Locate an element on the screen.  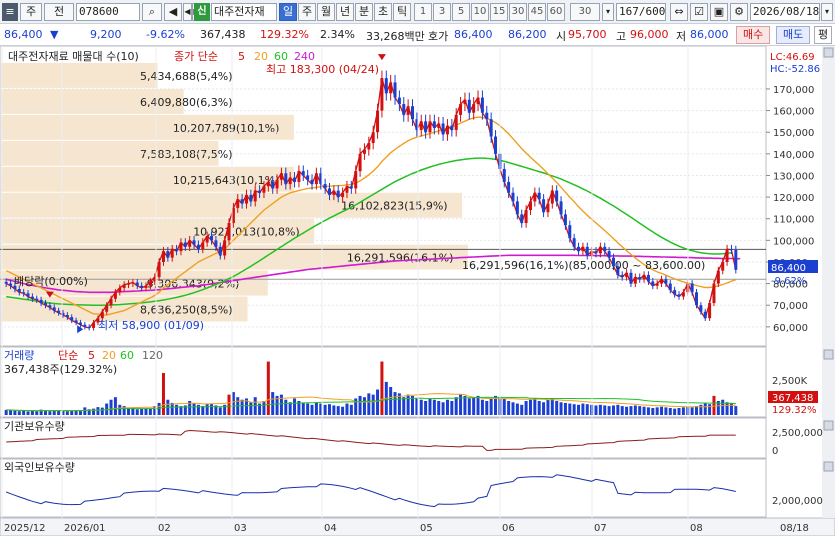
minute-tab-30: 30 is located at coordinates (518, 12).